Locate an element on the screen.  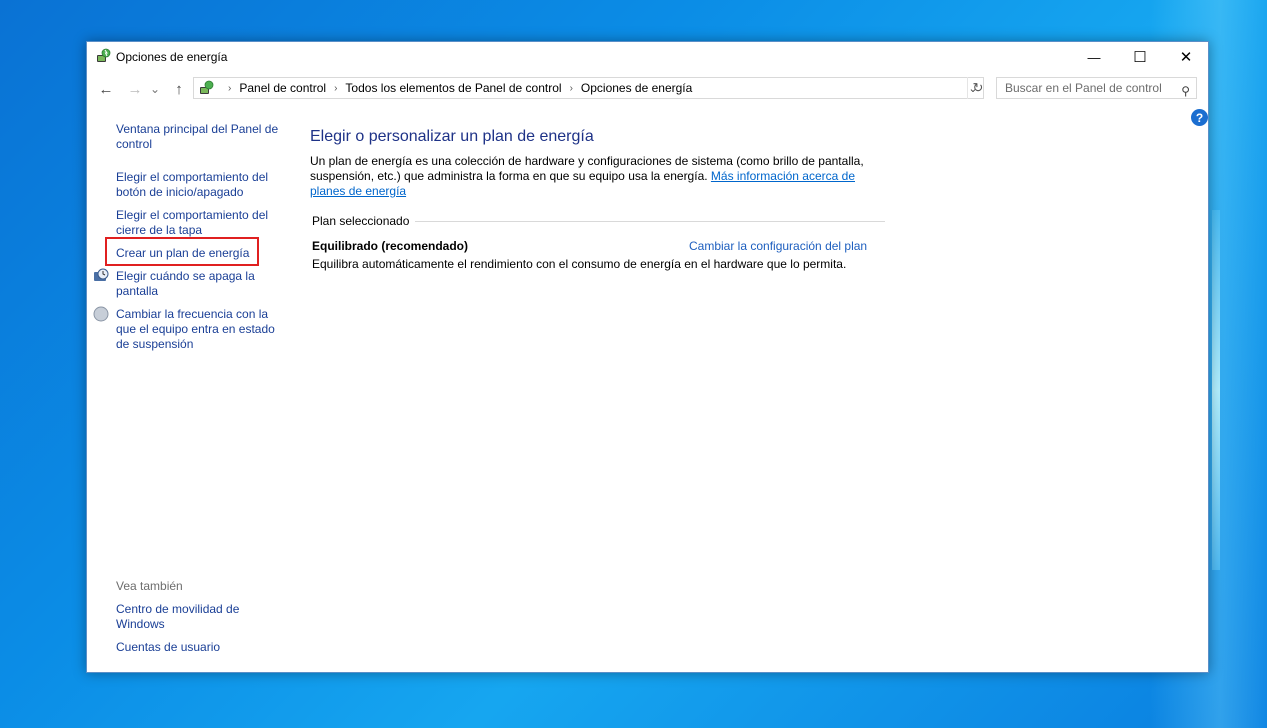
up-arrow-icon: ↑ is located at coordinates (179, 89).